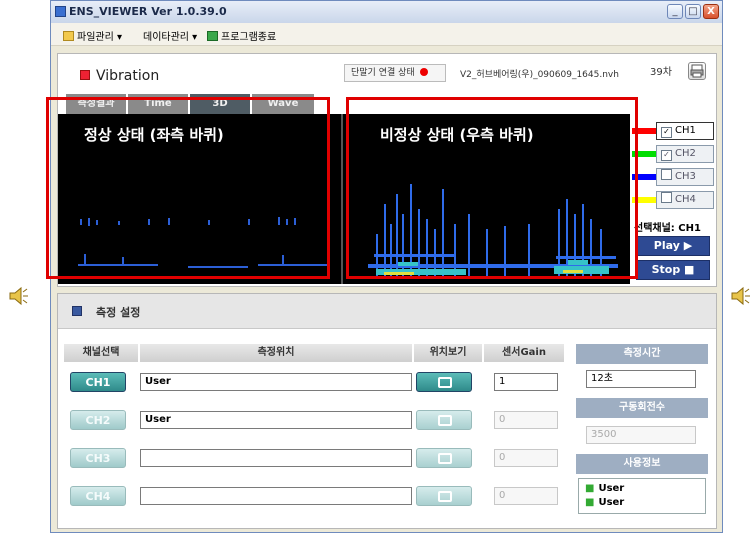  What do you see at coordinates (118, 312) in the screenshot?
I see `settings-title: 측정 설정` at bounding box center [118, 312].